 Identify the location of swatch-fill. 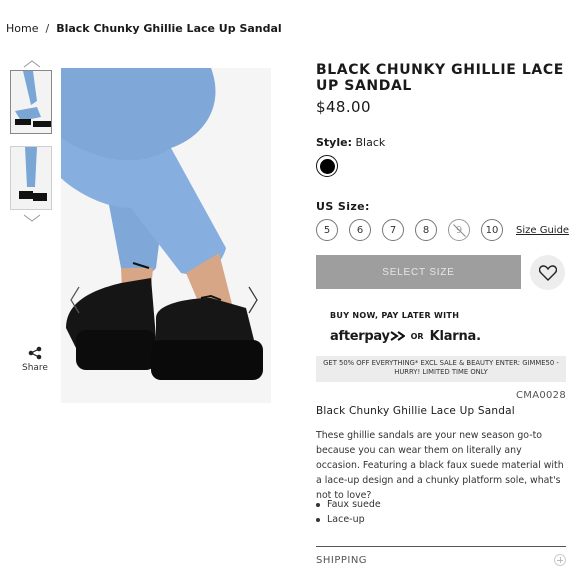
(327, 166).